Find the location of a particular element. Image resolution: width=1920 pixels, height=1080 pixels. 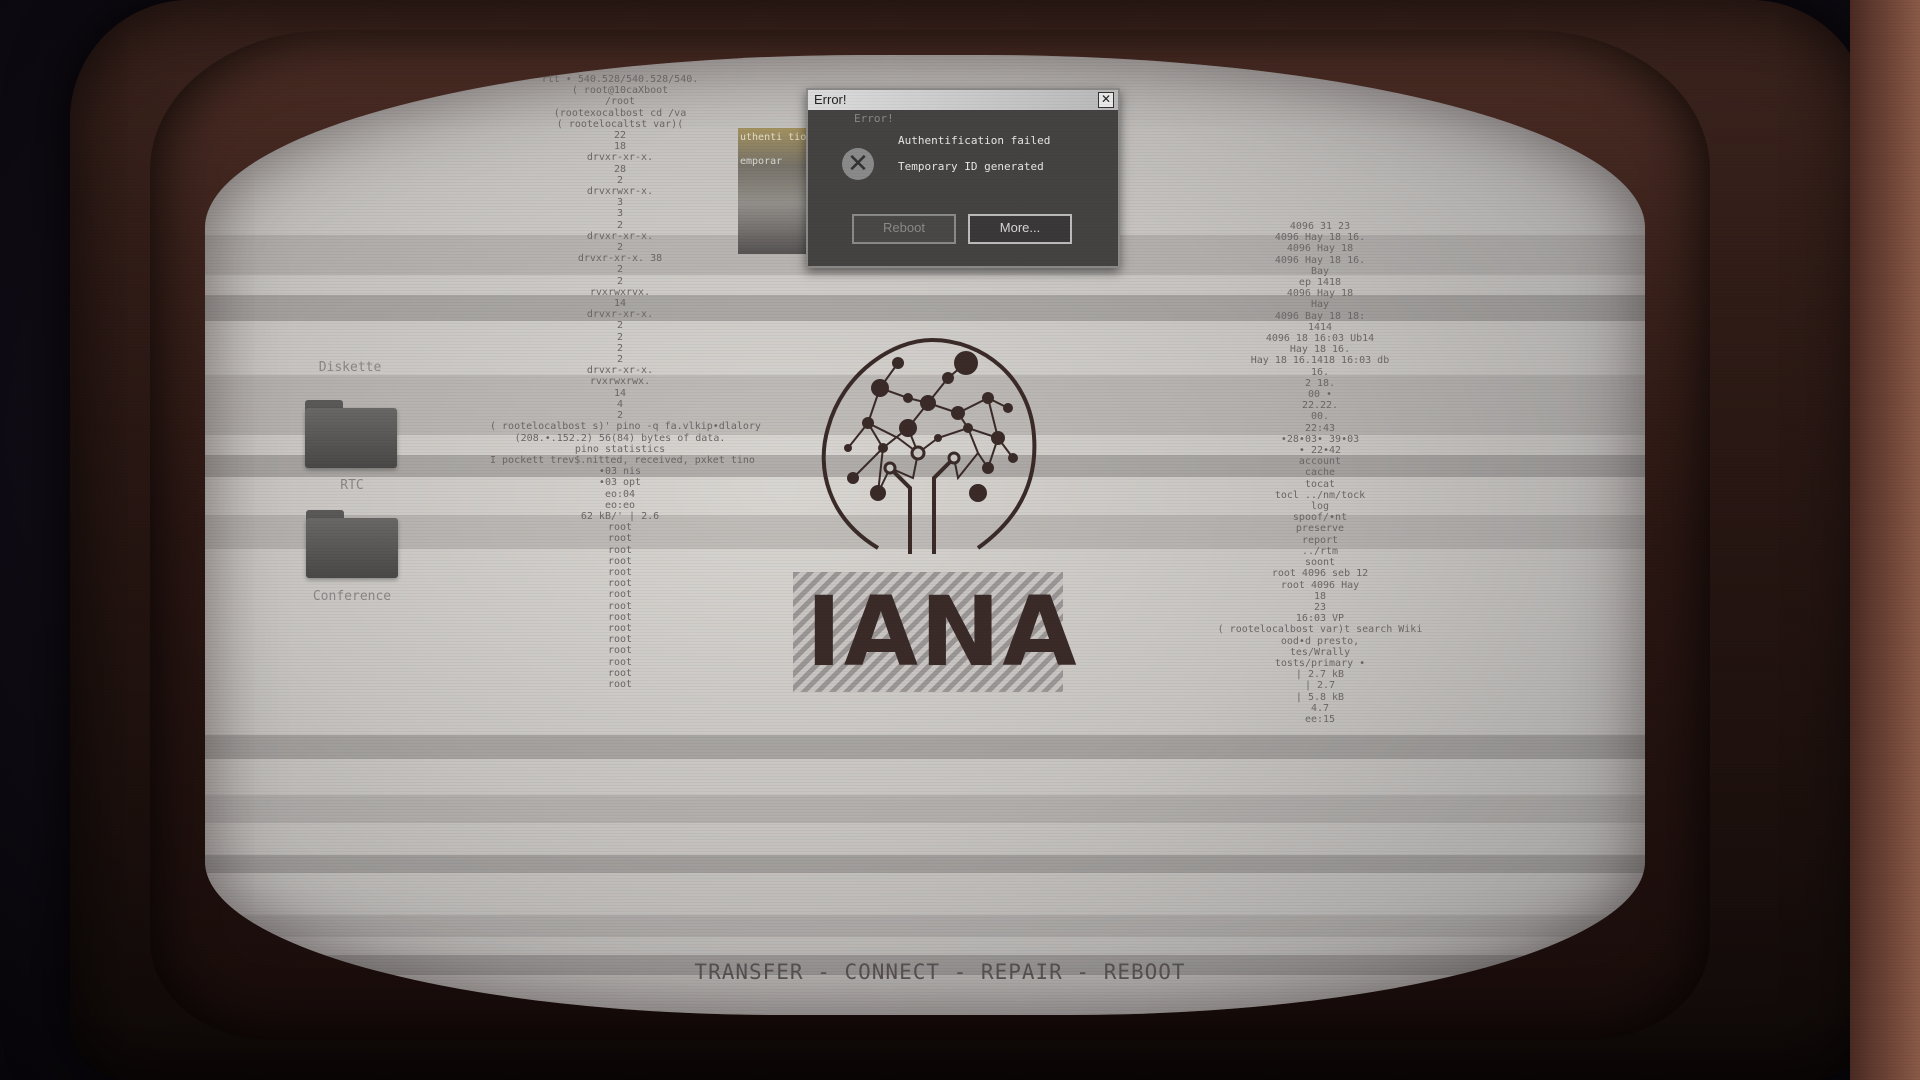

terminal-line: (rootexocalbost cd /va is located at coordinates (620, 113).